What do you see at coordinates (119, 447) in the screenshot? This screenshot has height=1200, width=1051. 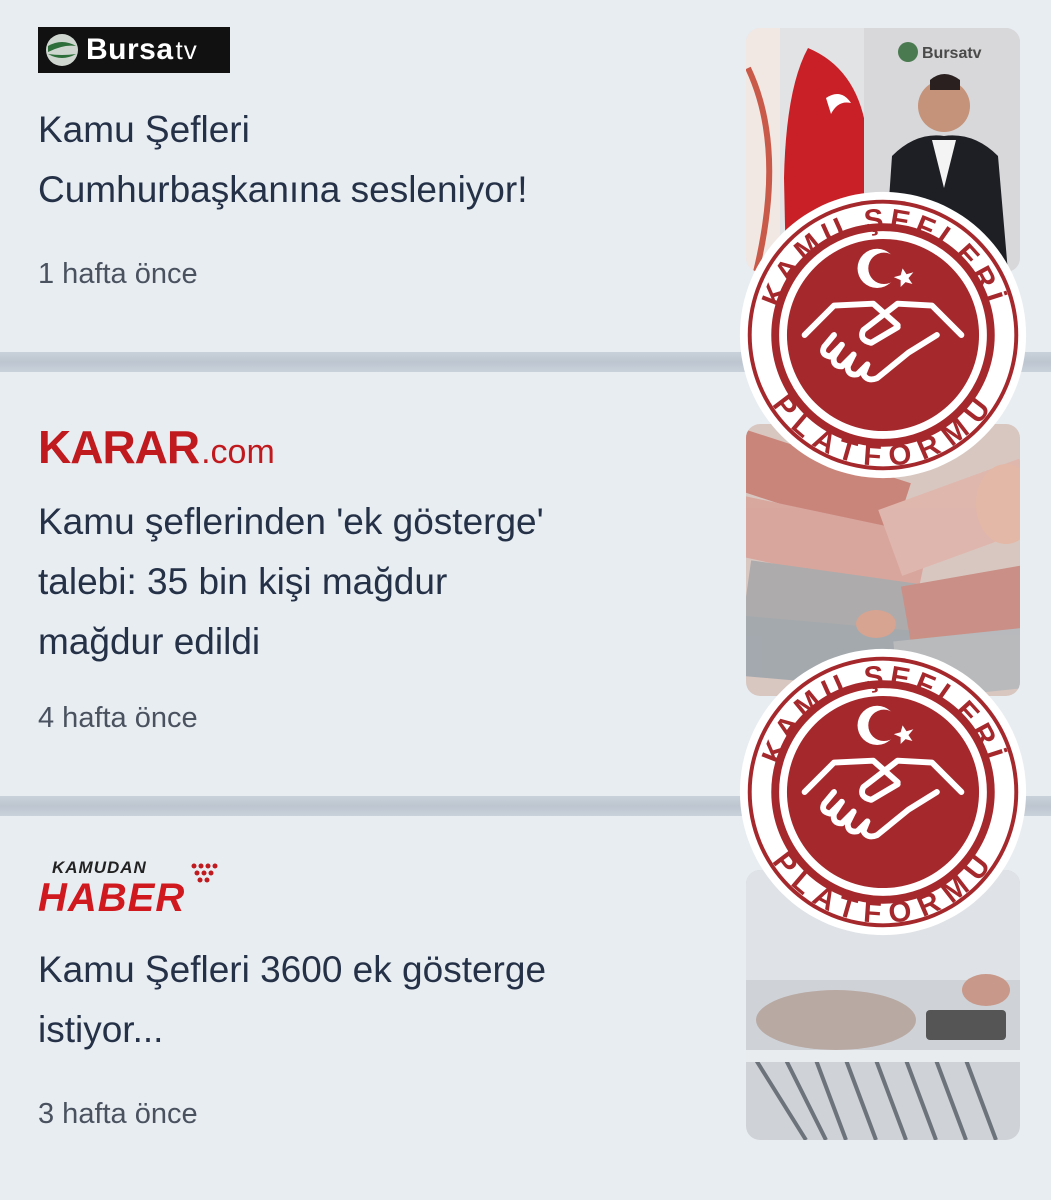 I see `source-name: KARAR` at bounding box center [119, 447].